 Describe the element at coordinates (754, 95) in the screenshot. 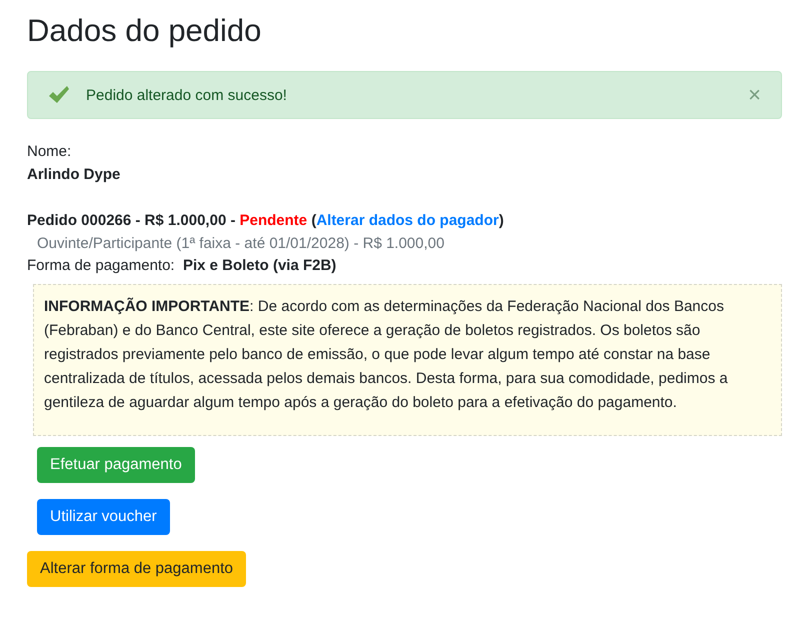

I see `close-button: ×` at that location.